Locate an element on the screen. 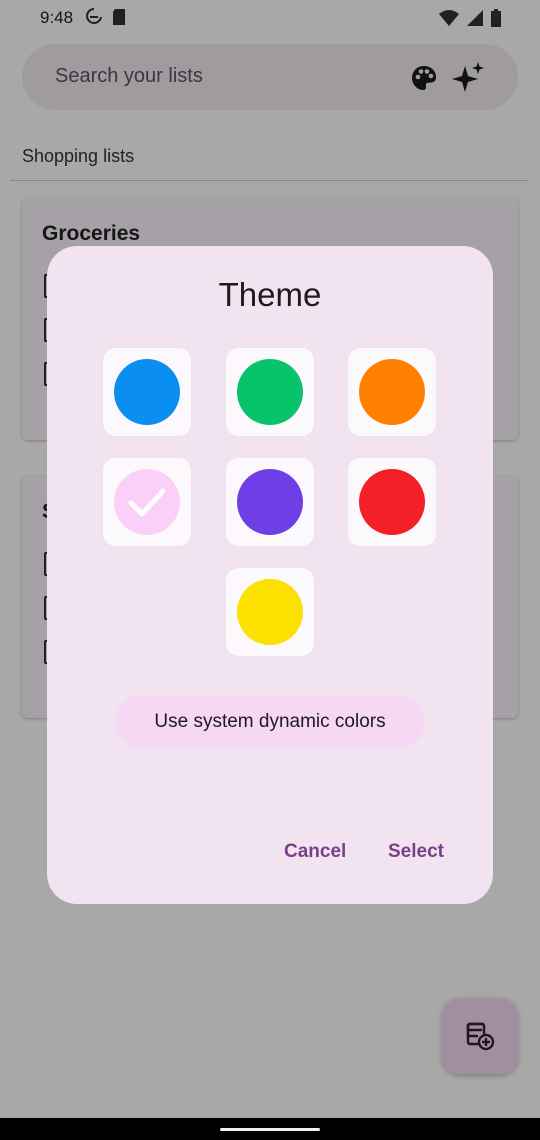 This screenshot has height=1140, width=540. cancel-button: Cancel is located at coordinates (315, 852).